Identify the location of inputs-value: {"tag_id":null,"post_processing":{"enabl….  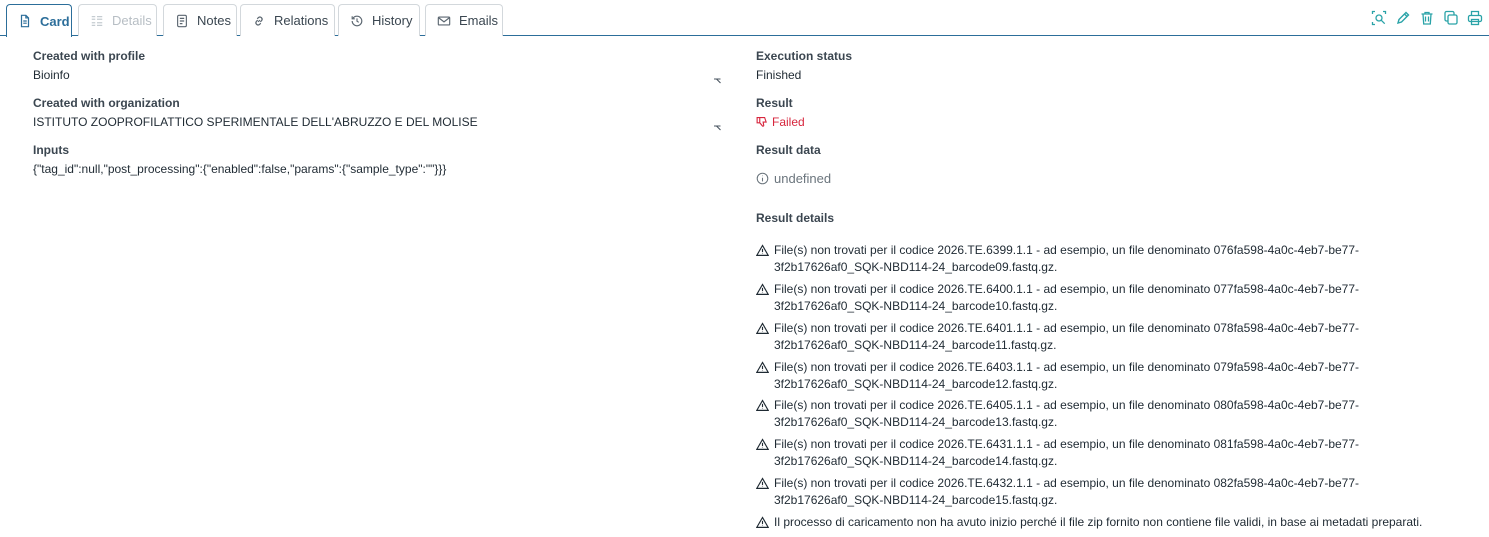
(240, 169).